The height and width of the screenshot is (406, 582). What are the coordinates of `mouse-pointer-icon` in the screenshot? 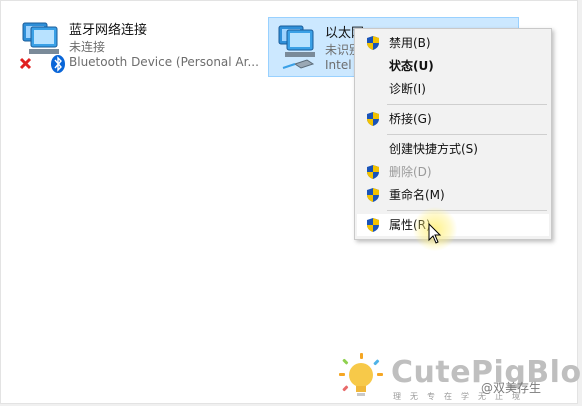 It's located at (435, 233).